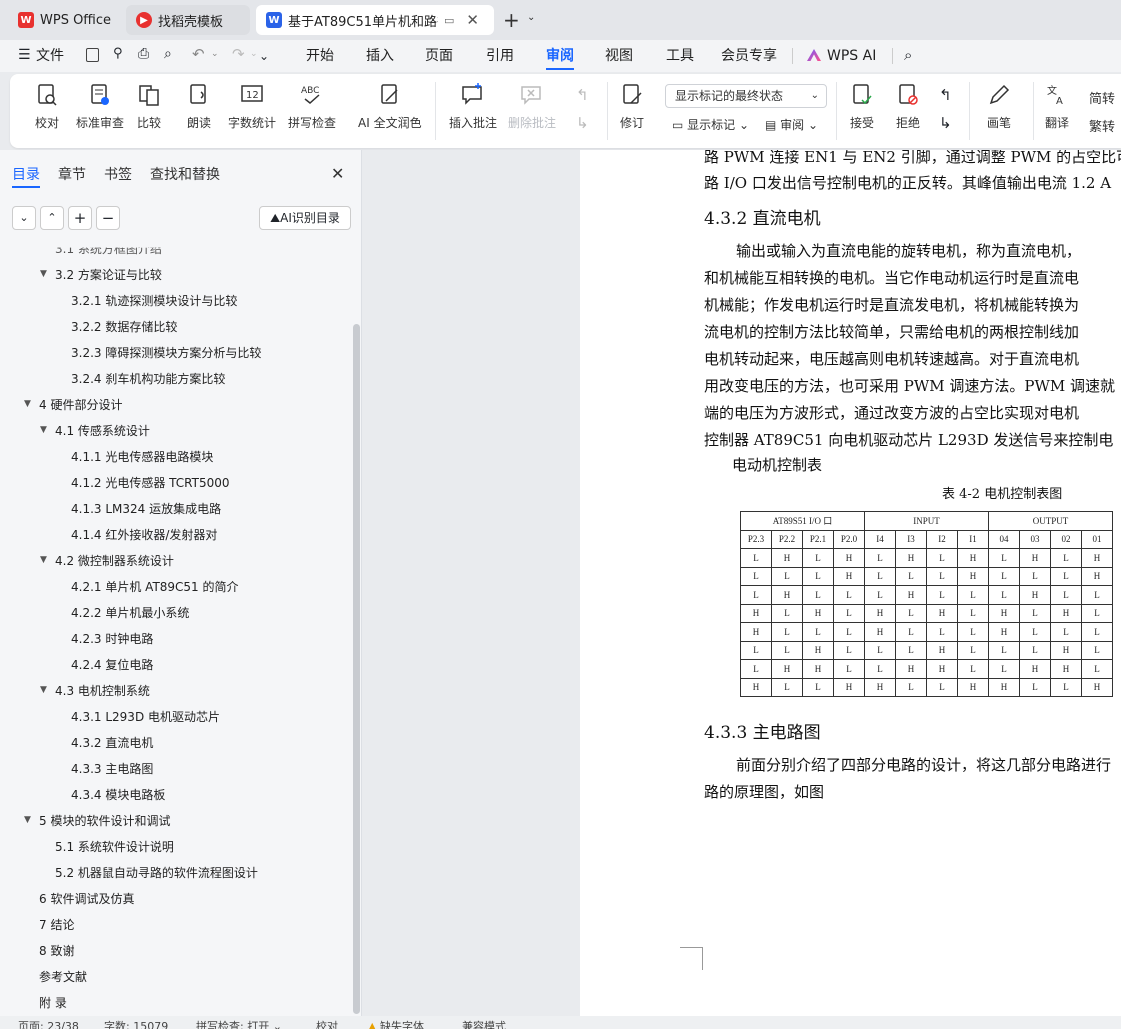 This screenshot has height=1029, width=1121. What do you see at coordinates (238, 54) in the screenshot?
I see `redo-icon: ↷` at bounding box center [238, 54].